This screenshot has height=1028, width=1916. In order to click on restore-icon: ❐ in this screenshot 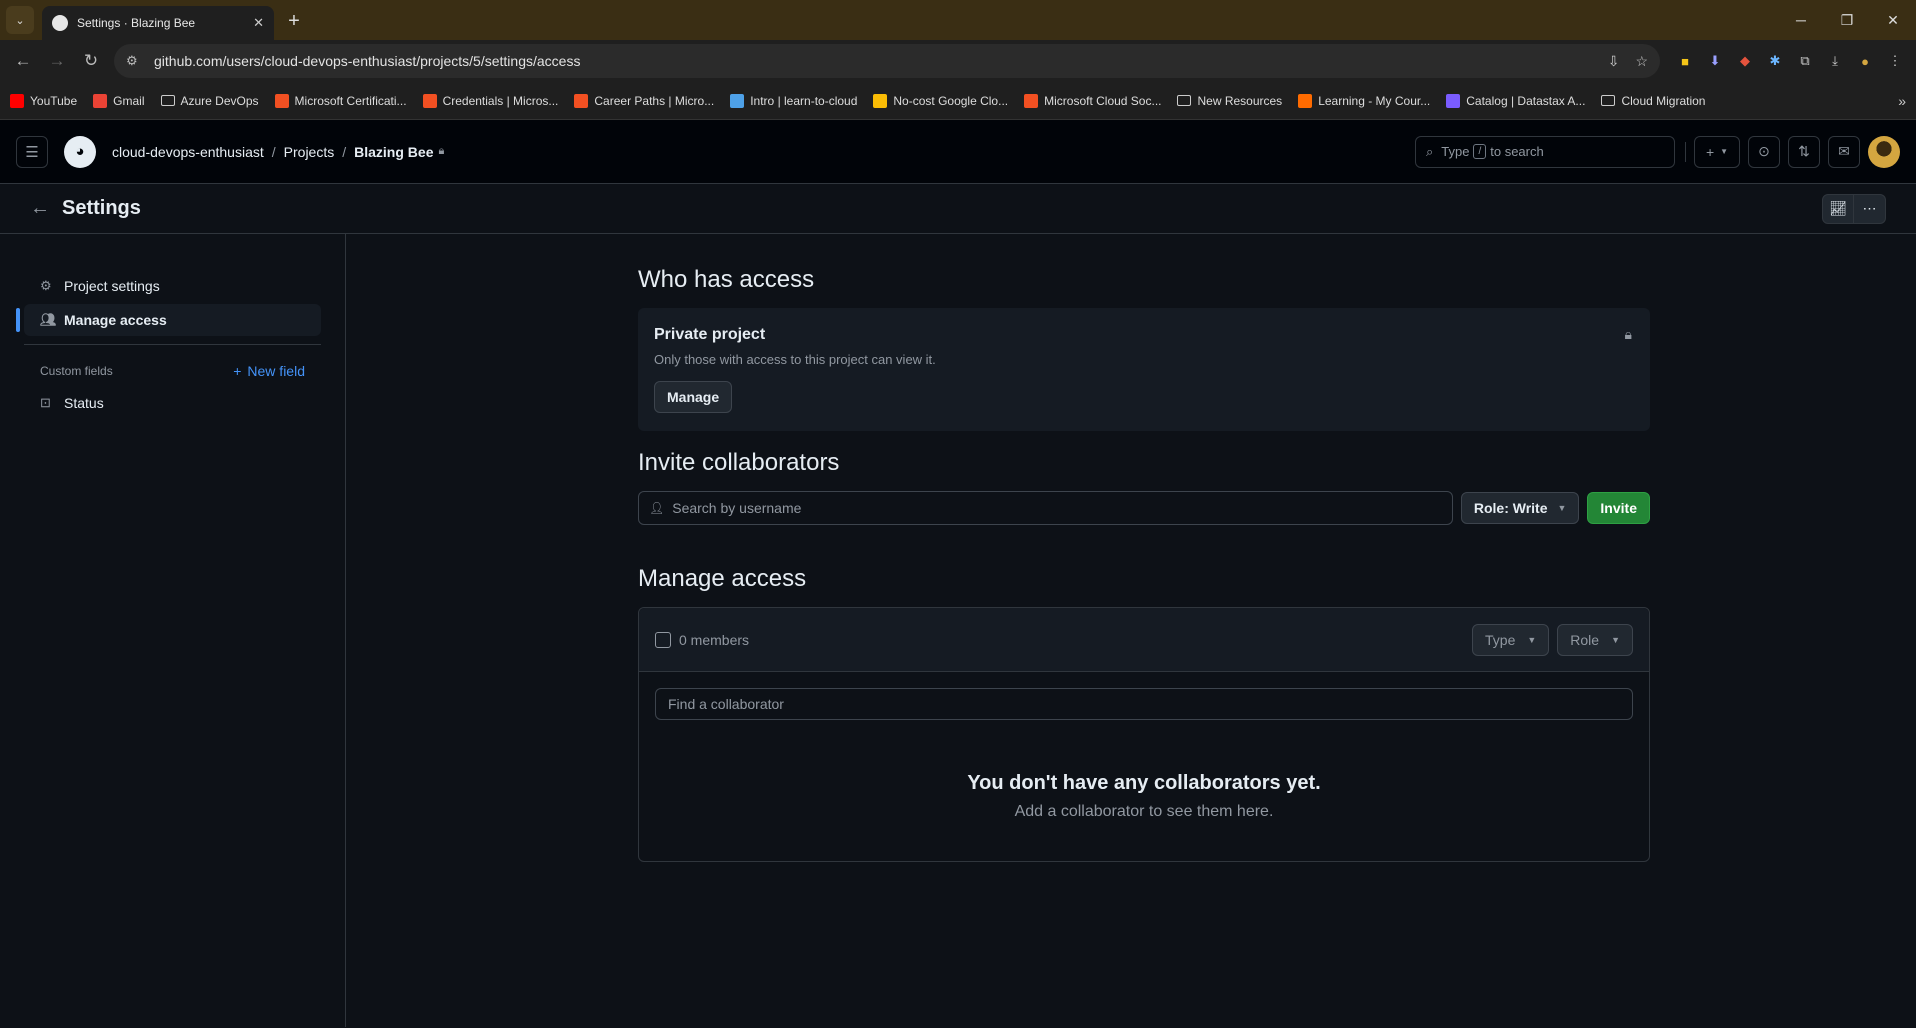, I will do `click(1847, 20)`.